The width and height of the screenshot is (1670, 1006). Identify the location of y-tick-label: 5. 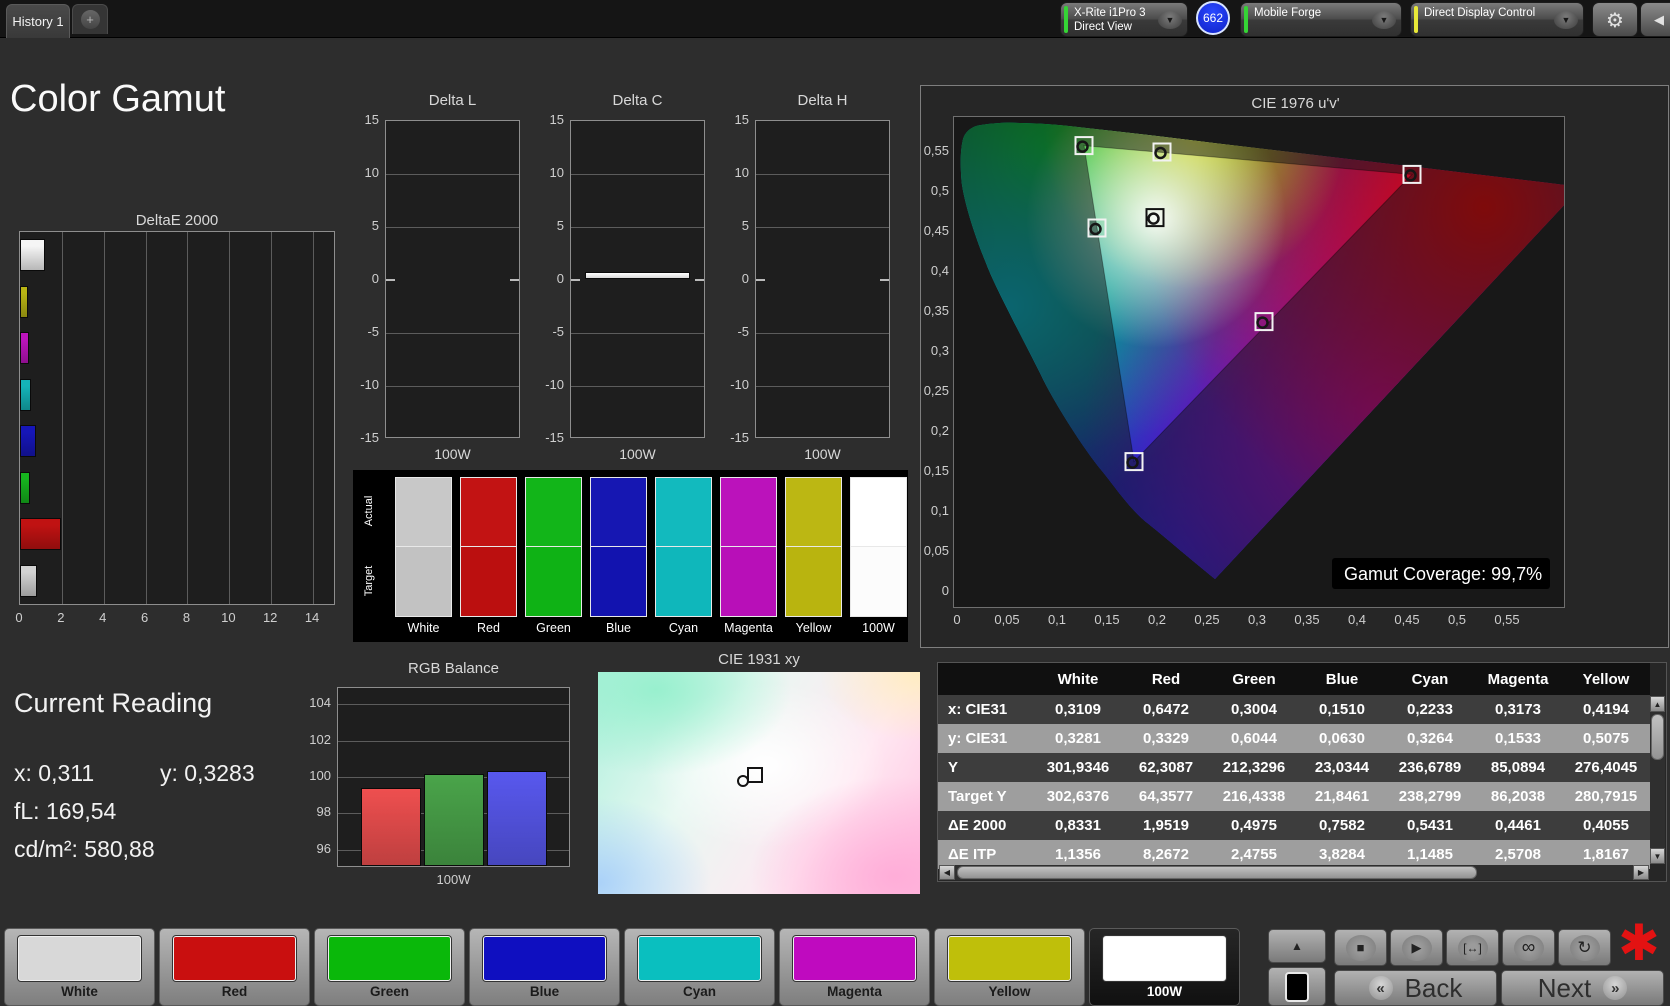
(375, 225).